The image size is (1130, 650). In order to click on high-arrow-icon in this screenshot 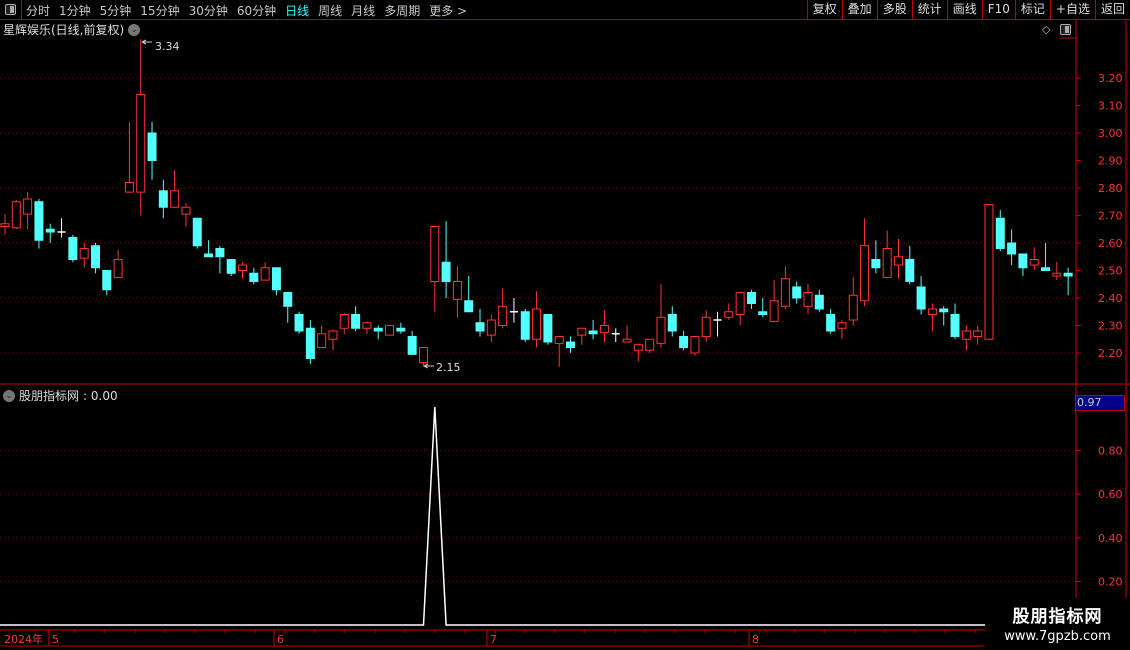, I will do `click(146, 42)`.